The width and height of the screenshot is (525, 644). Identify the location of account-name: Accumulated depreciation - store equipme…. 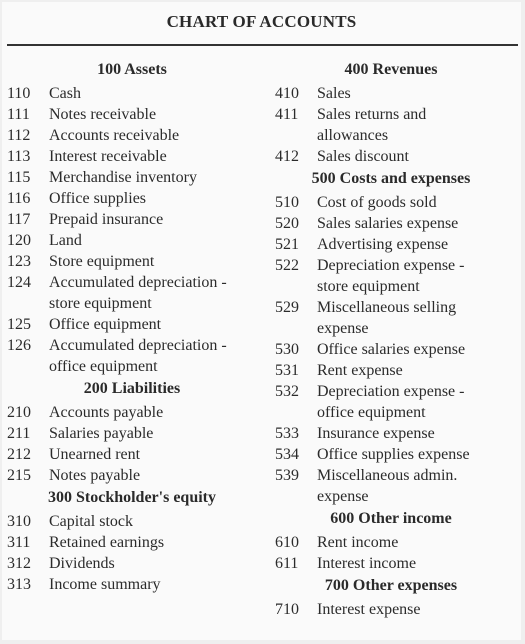
(138, 293).